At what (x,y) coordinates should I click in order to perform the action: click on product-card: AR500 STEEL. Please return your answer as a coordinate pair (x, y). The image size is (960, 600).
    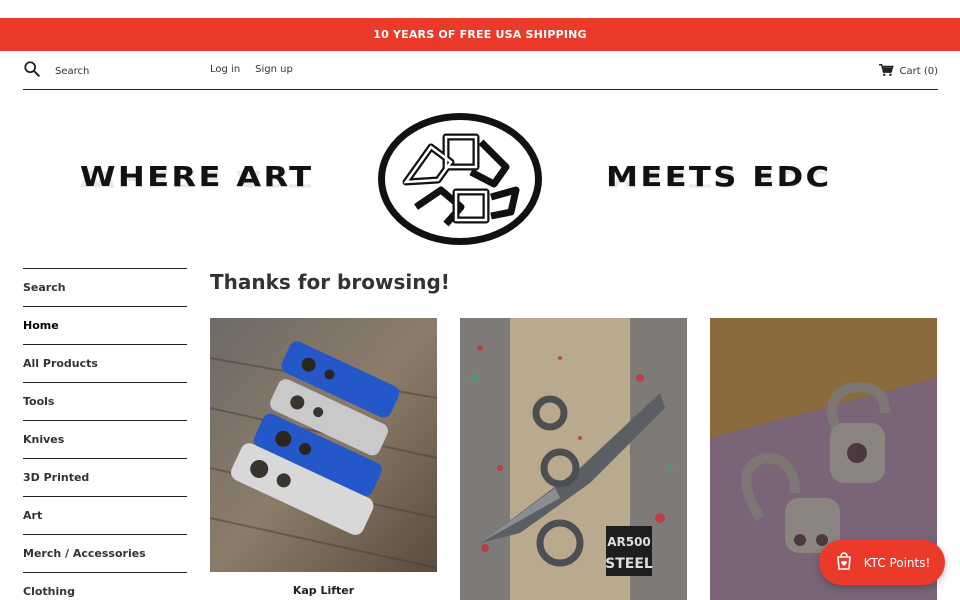
    Looking at the image, I should click on (573, 459).